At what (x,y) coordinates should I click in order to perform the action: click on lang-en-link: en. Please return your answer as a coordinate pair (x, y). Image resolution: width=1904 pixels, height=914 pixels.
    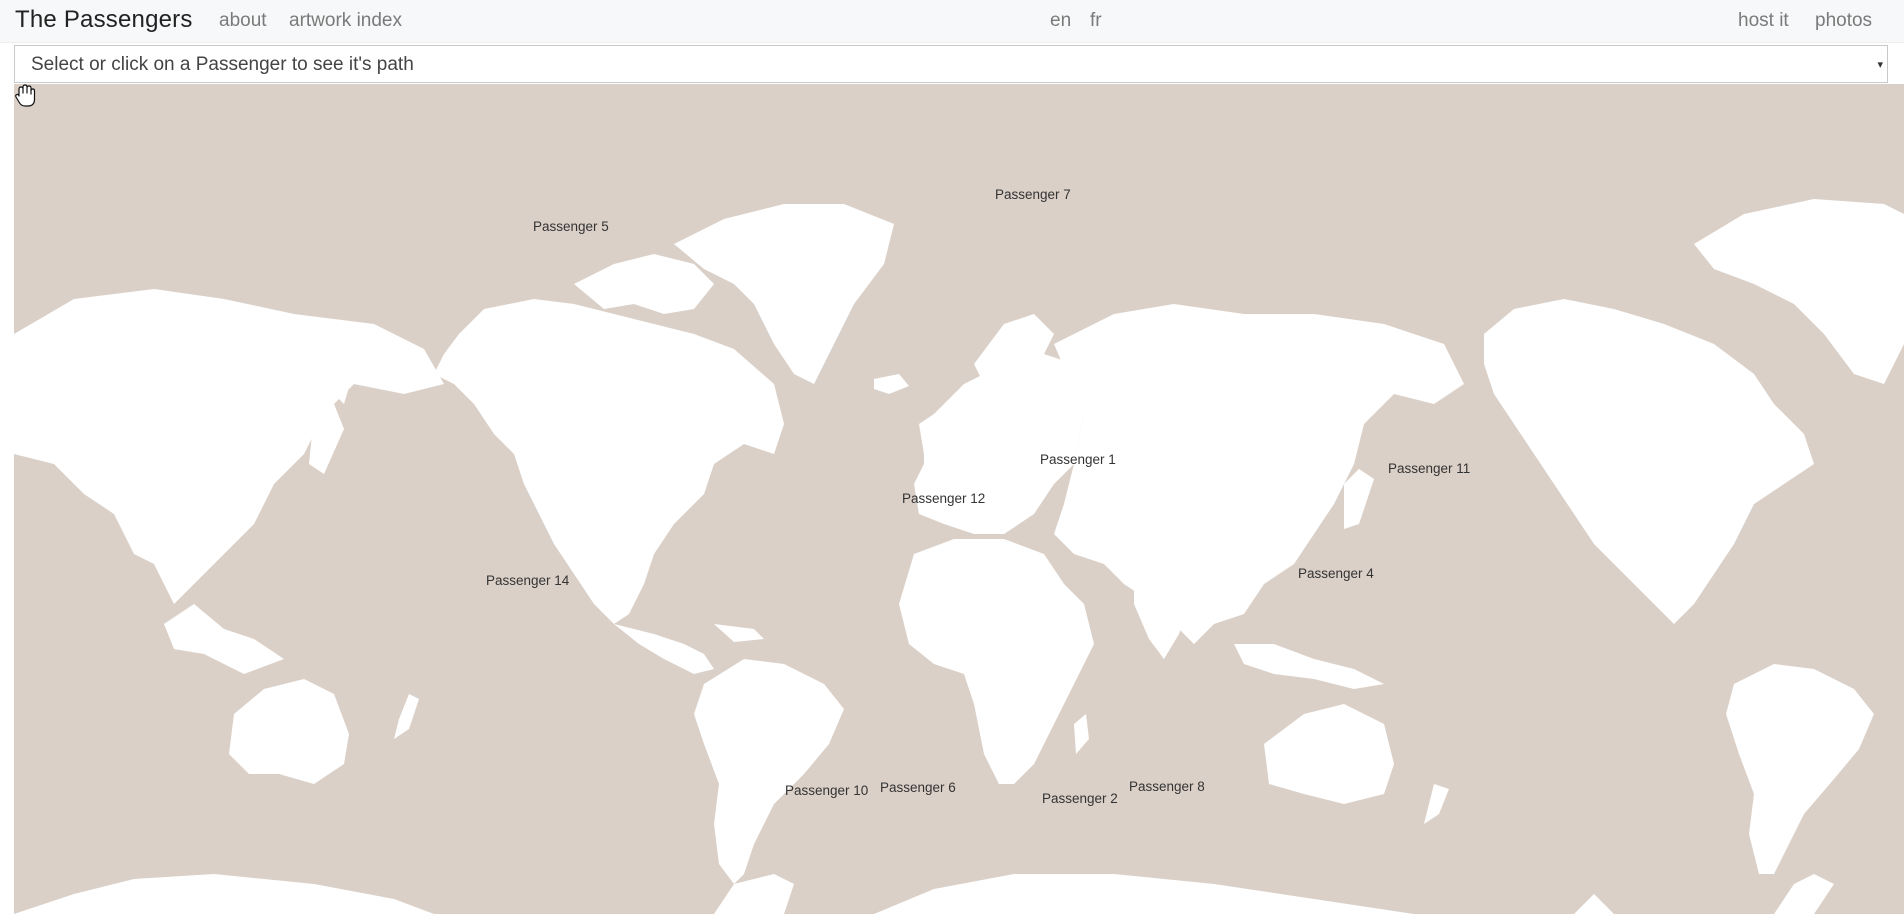
    Looking at the image, I should click on (1060, 21).